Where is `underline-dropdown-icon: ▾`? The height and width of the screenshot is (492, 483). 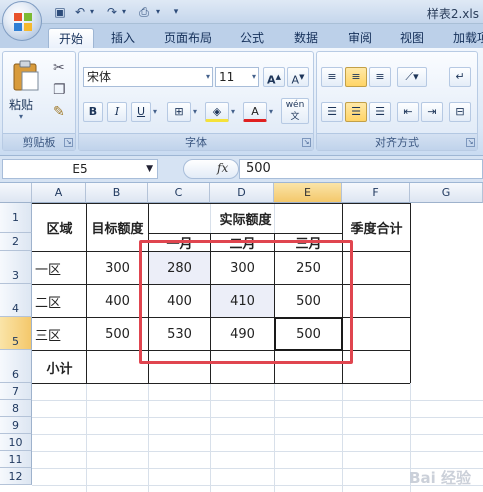 underline-dropdown-icon: ▾ is located at coordinates (155, 111).